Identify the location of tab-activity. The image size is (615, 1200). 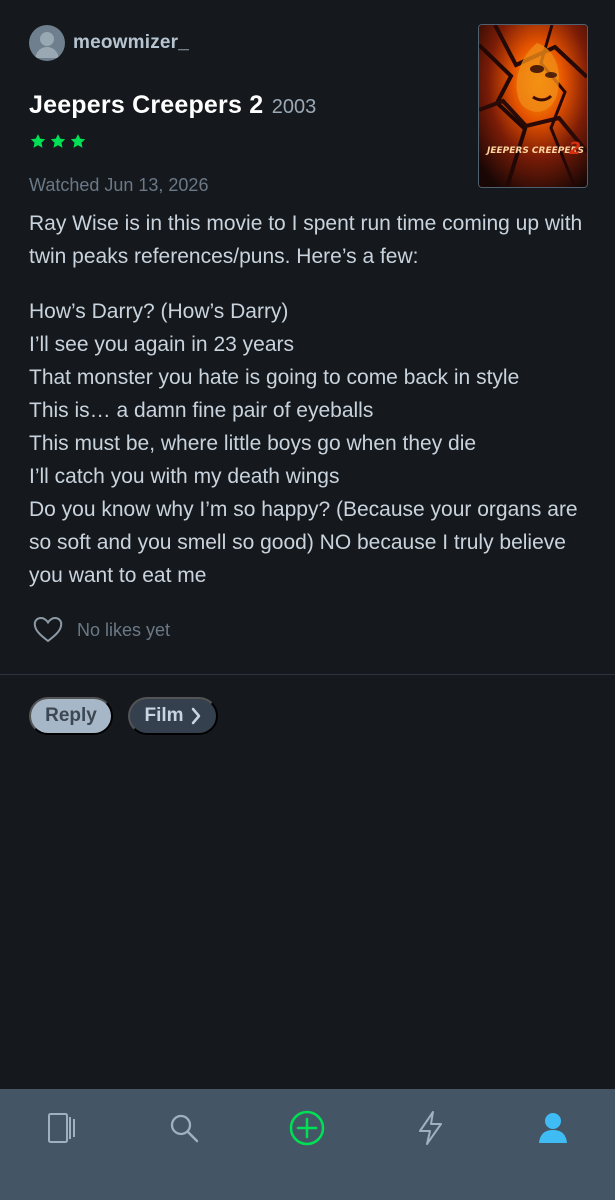
(430, 1128).